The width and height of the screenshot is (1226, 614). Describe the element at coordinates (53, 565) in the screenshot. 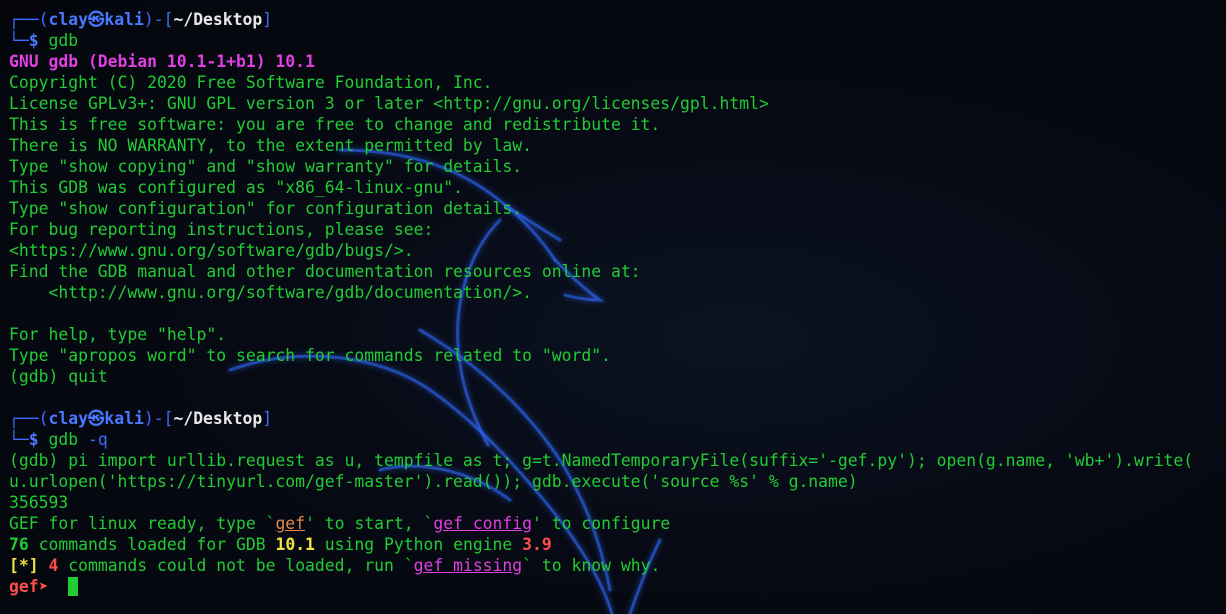

I see `missing-count: 4` at that location.